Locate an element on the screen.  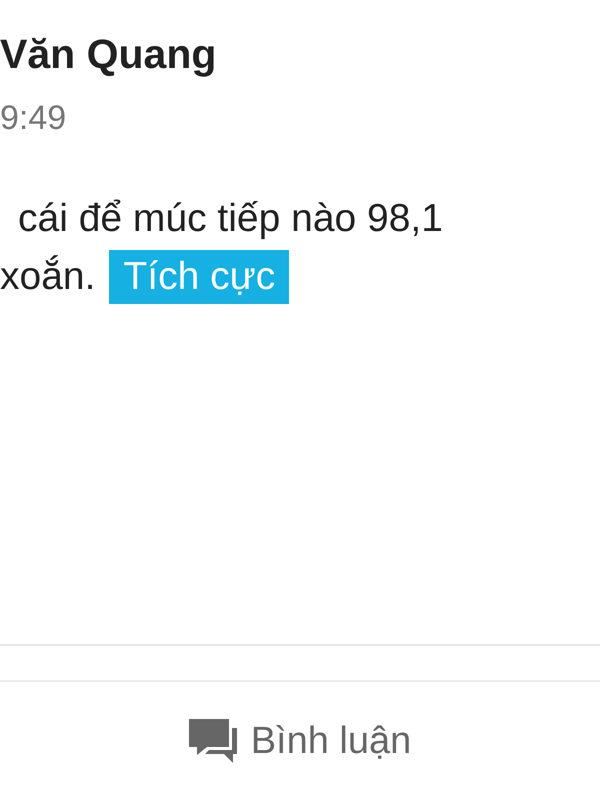
post-text: cái để múc tiếp nào 98,1 is located at coordinates (230, 219).